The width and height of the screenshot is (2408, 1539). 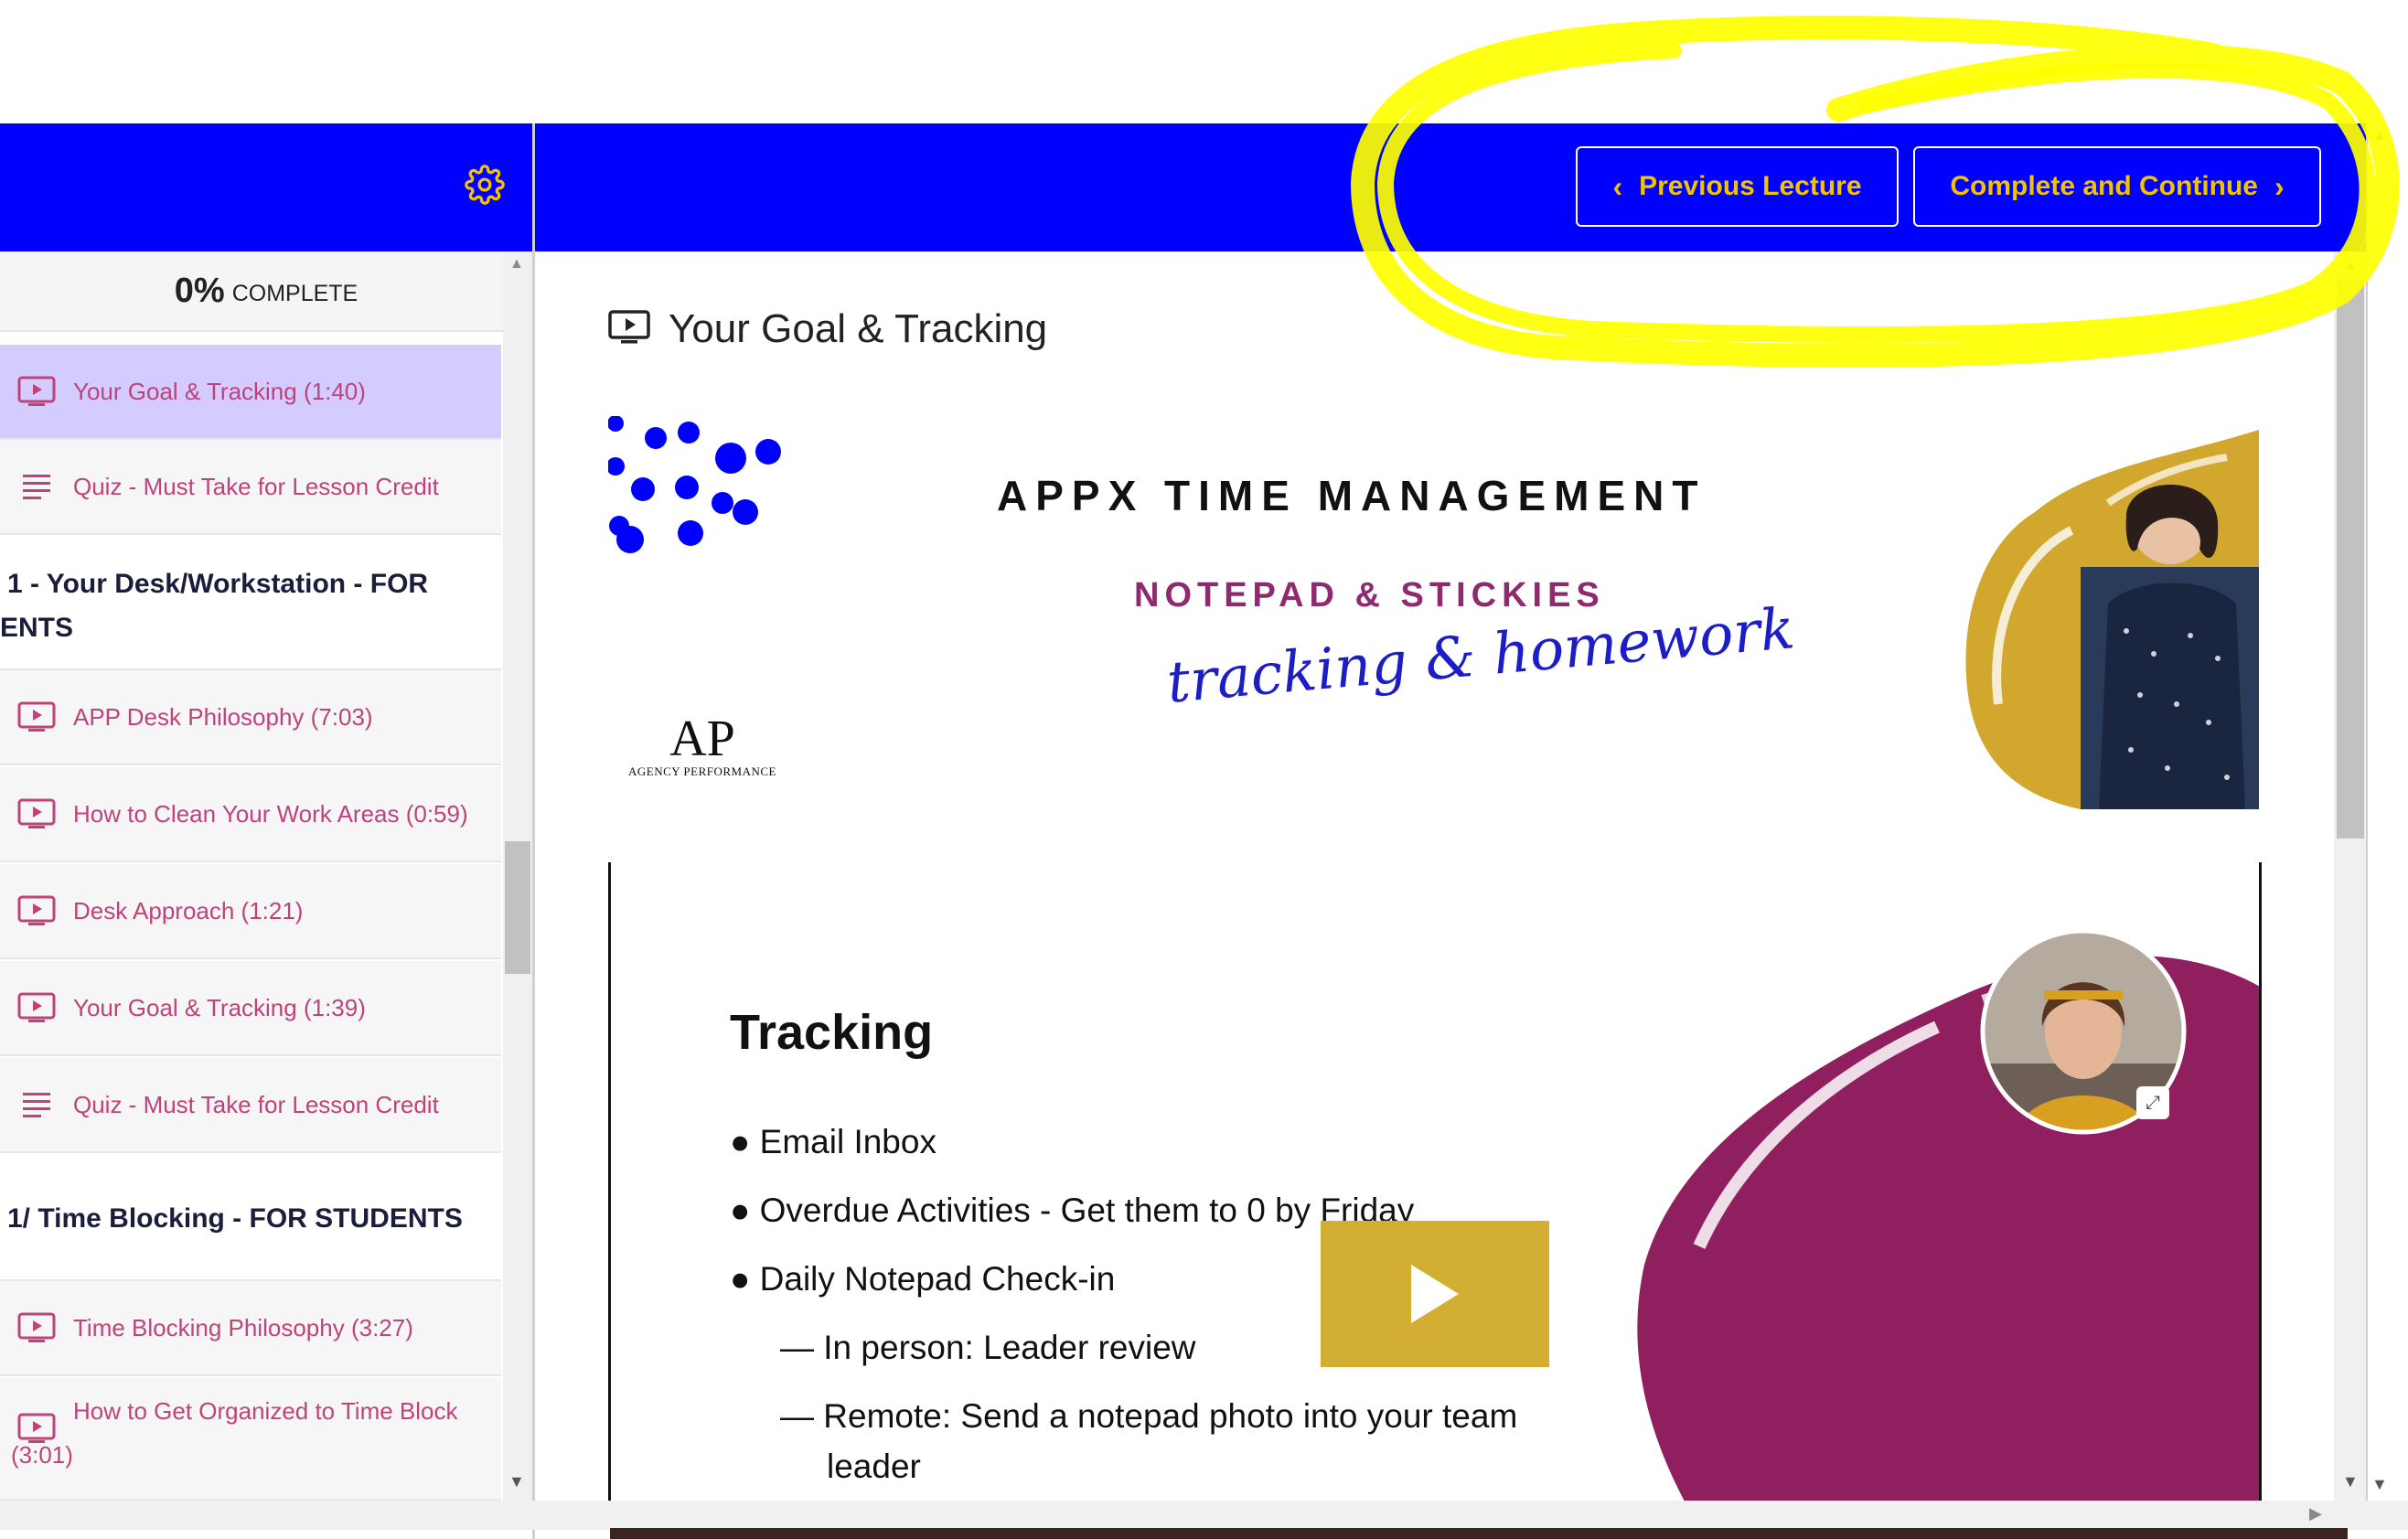 I want to click on lesson-item: How to Clean Your Work Areas (0:59), so click(x=251, y=814).